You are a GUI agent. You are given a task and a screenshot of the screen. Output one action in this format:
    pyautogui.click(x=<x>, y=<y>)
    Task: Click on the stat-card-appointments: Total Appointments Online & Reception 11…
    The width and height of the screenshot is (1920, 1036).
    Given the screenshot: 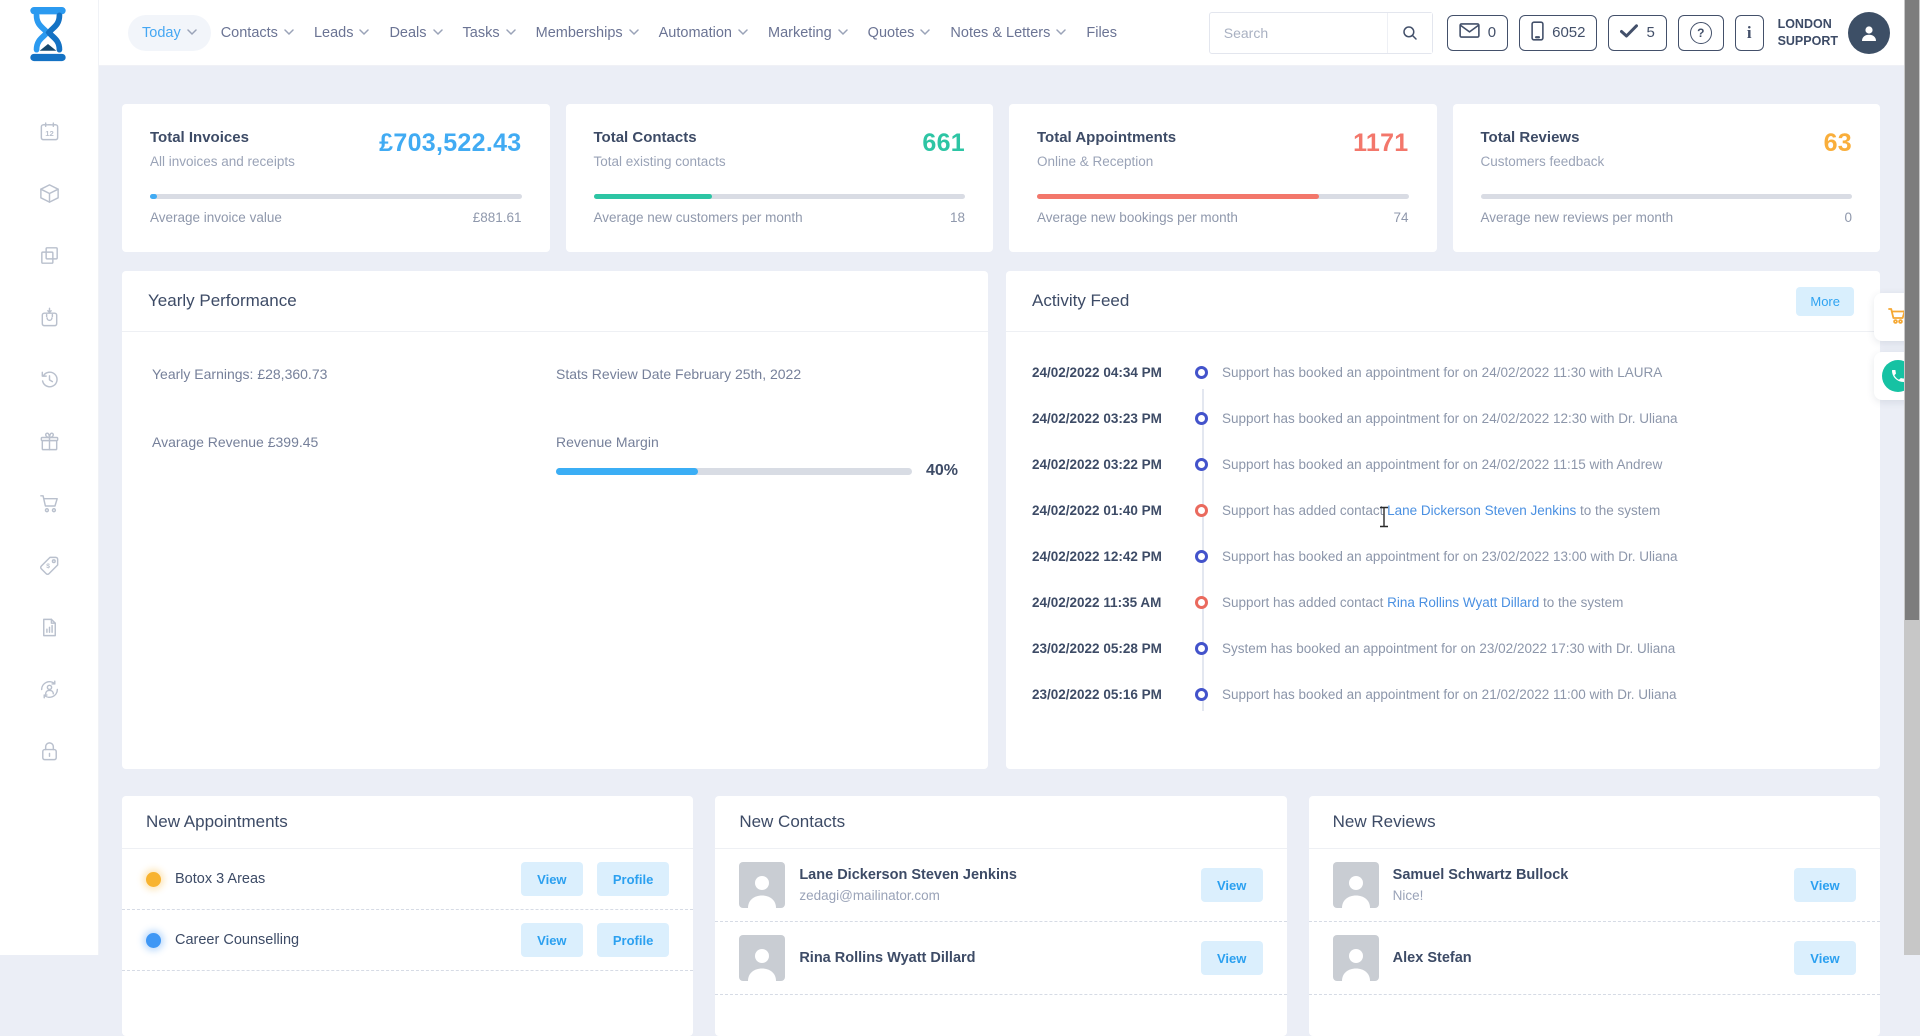 What is the action you would take?
    pyautogui.click(x=1223, y=178)
    